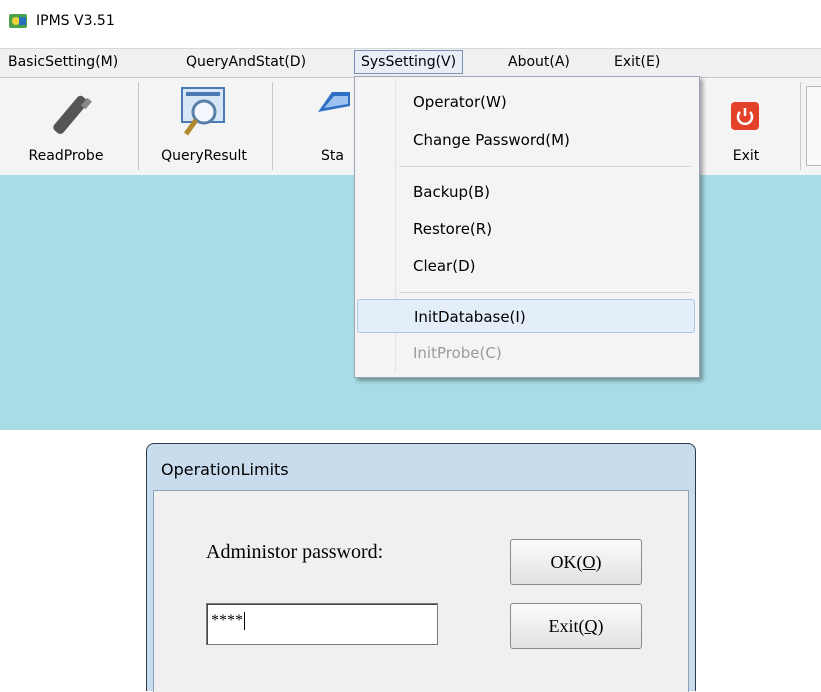  What do you see at coordinates (526, 192) in the screenshot?
I see `menu-item-backup: Backup(B)` at bounding box center [526, 192].